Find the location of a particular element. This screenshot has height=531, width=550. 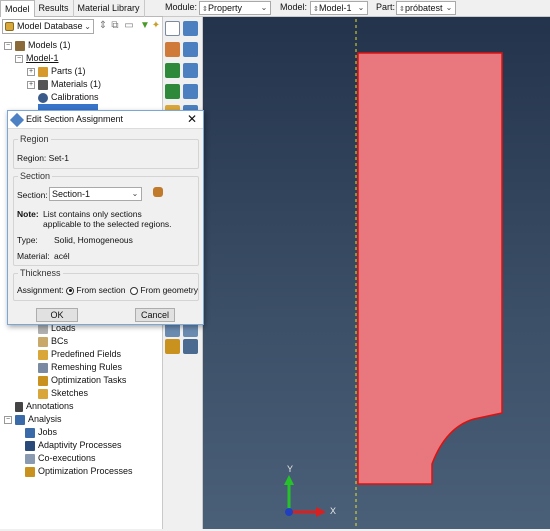

close-icon: ✕ is located at coordinates (192, 119).